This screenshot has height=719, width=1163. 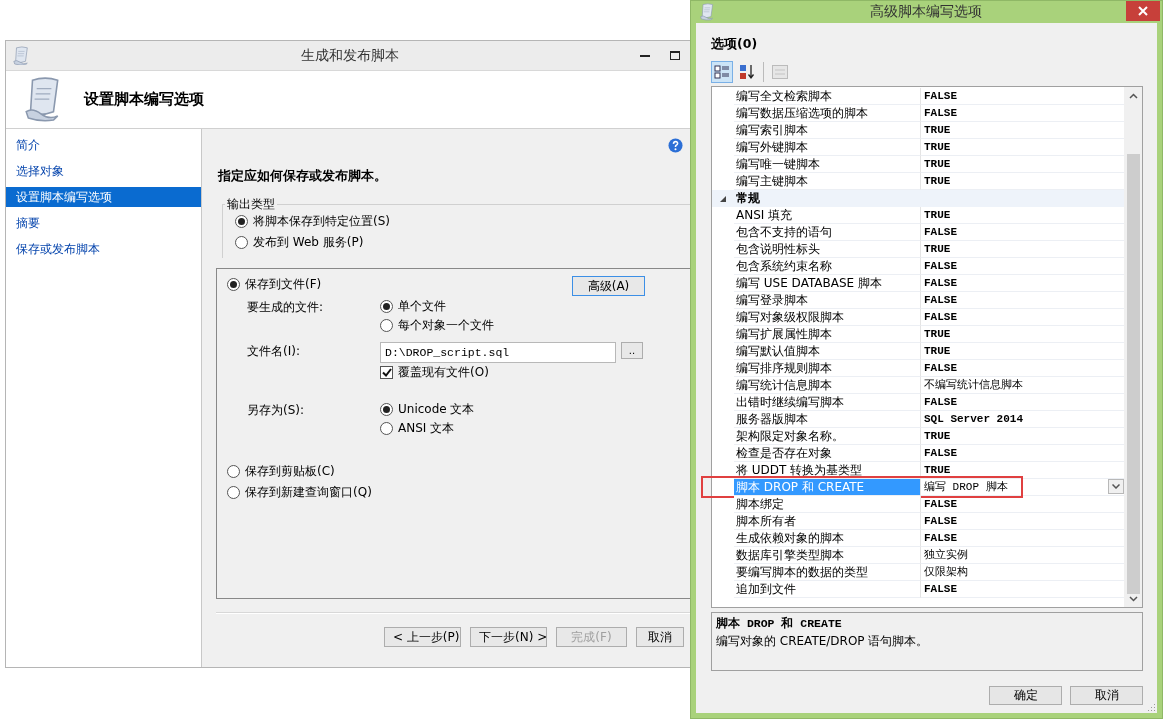 What do you see at coordinates (422, 637) in the screenshot?
I see `wizard-button: < 上一步(P)` at bounding box center [422, 637].